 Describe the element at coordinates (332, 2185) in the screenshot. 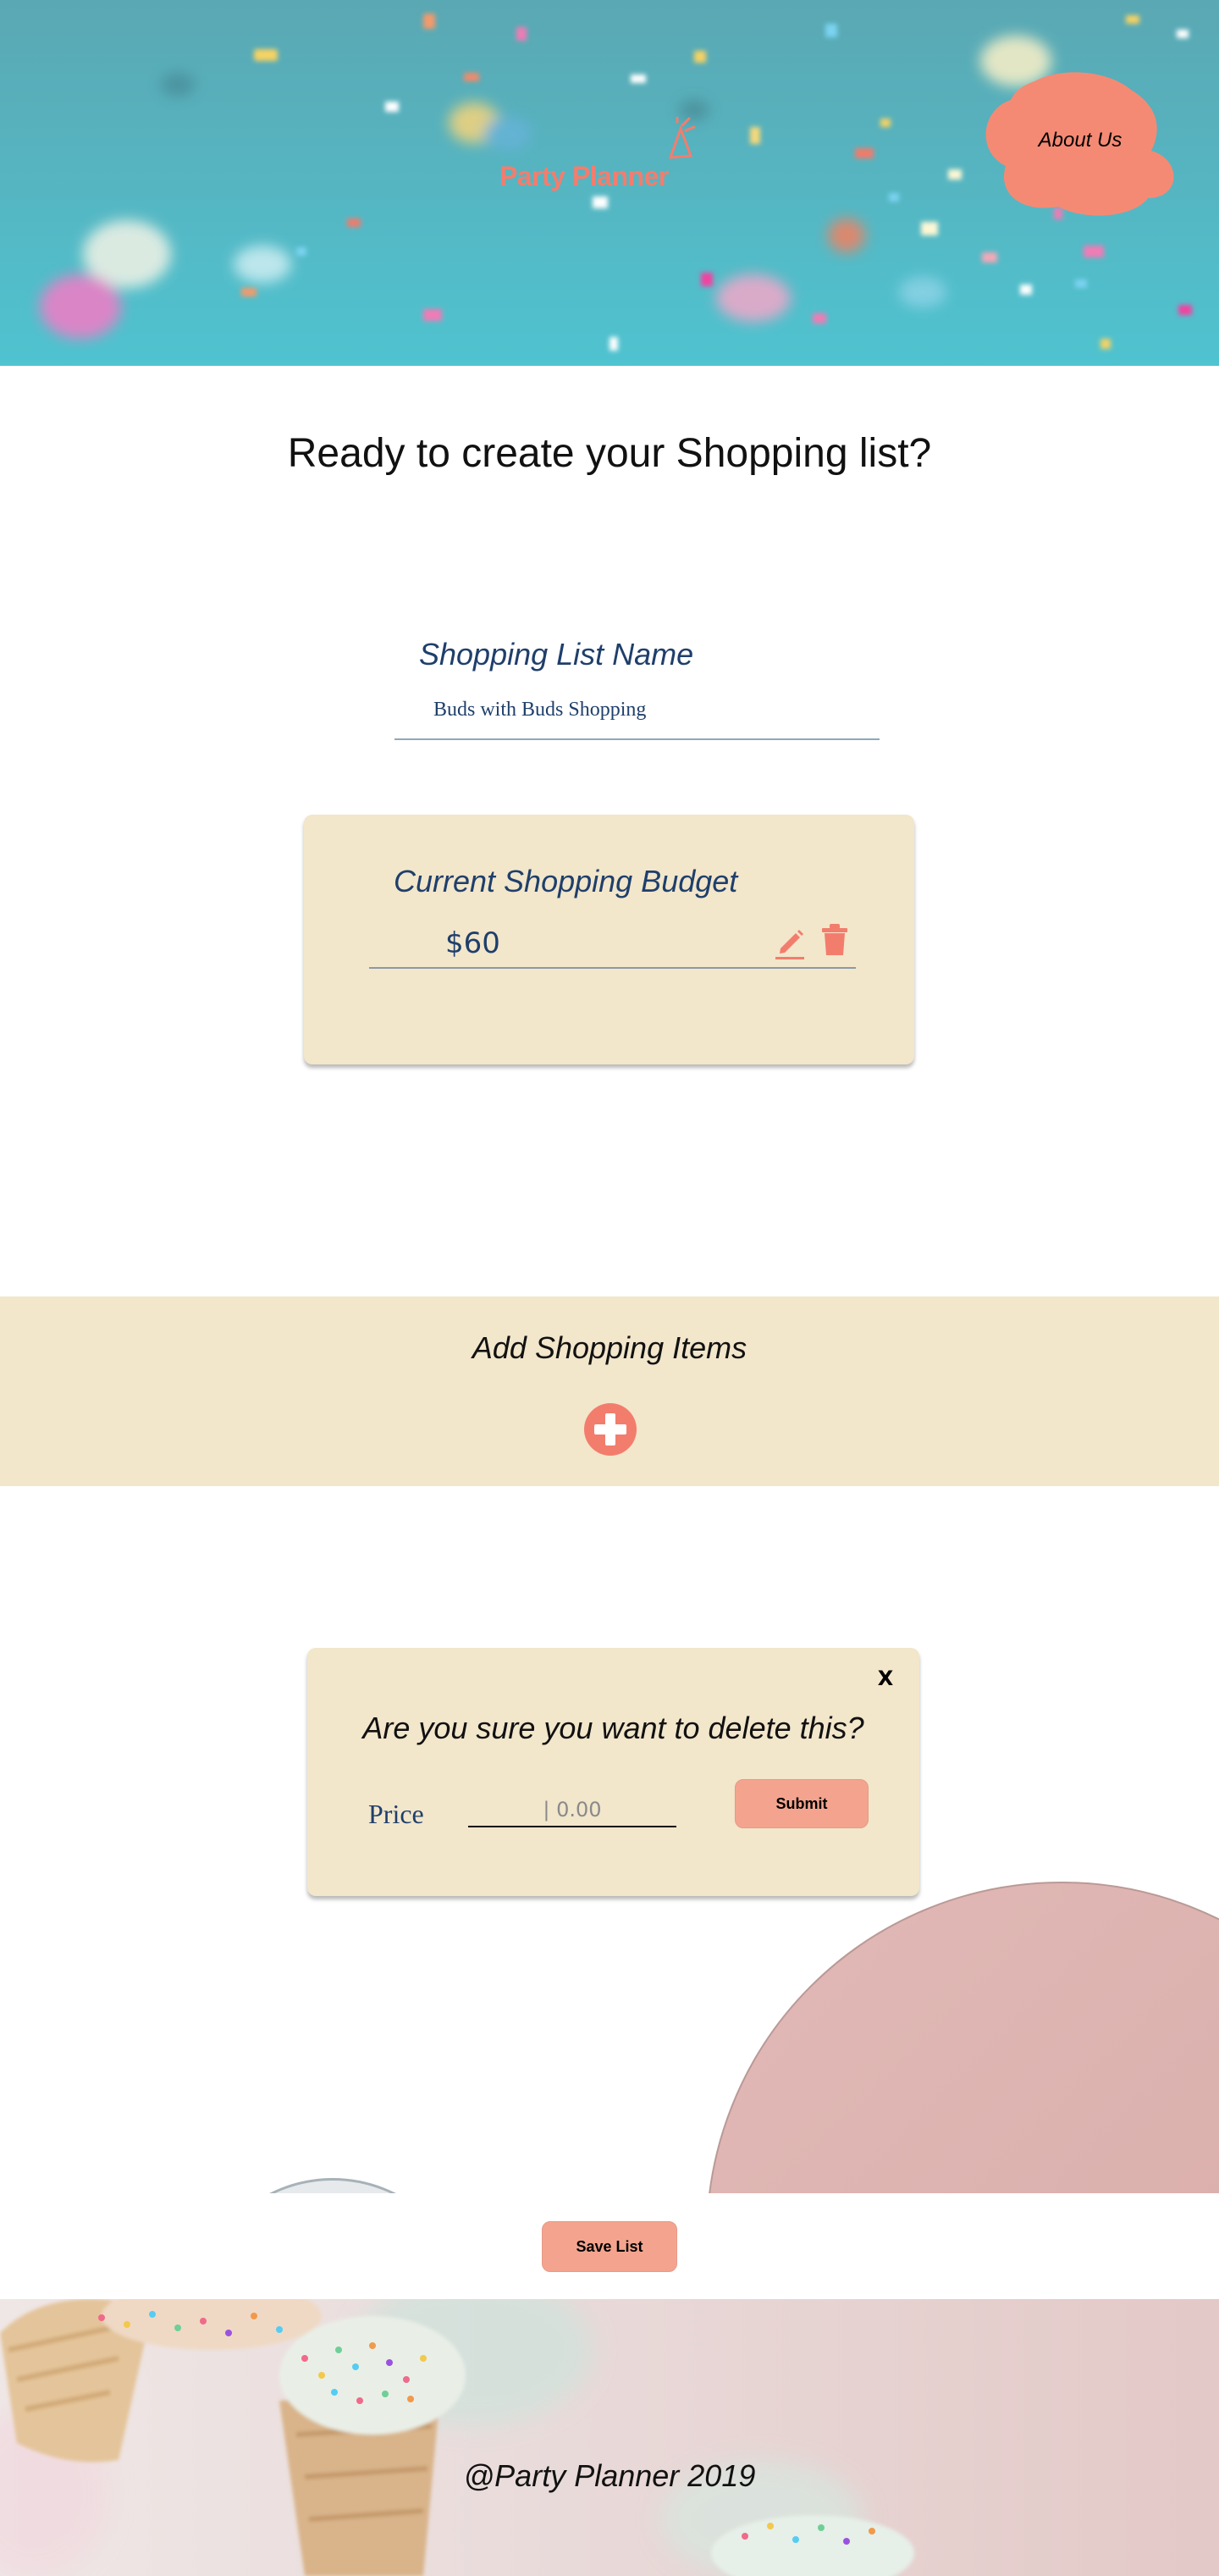

I see `decorative-circle-small` at that location.